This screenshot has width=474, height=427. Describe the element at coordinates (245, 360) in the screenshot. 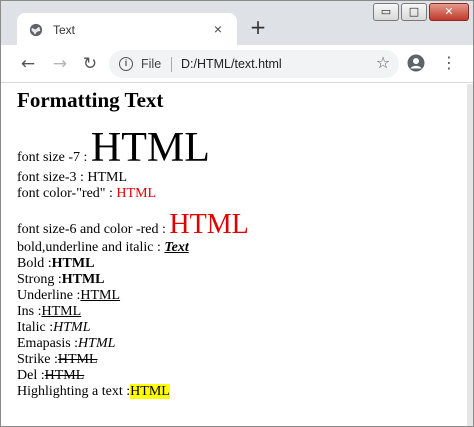

I see `row-strike: Strike :HTML` at that location.